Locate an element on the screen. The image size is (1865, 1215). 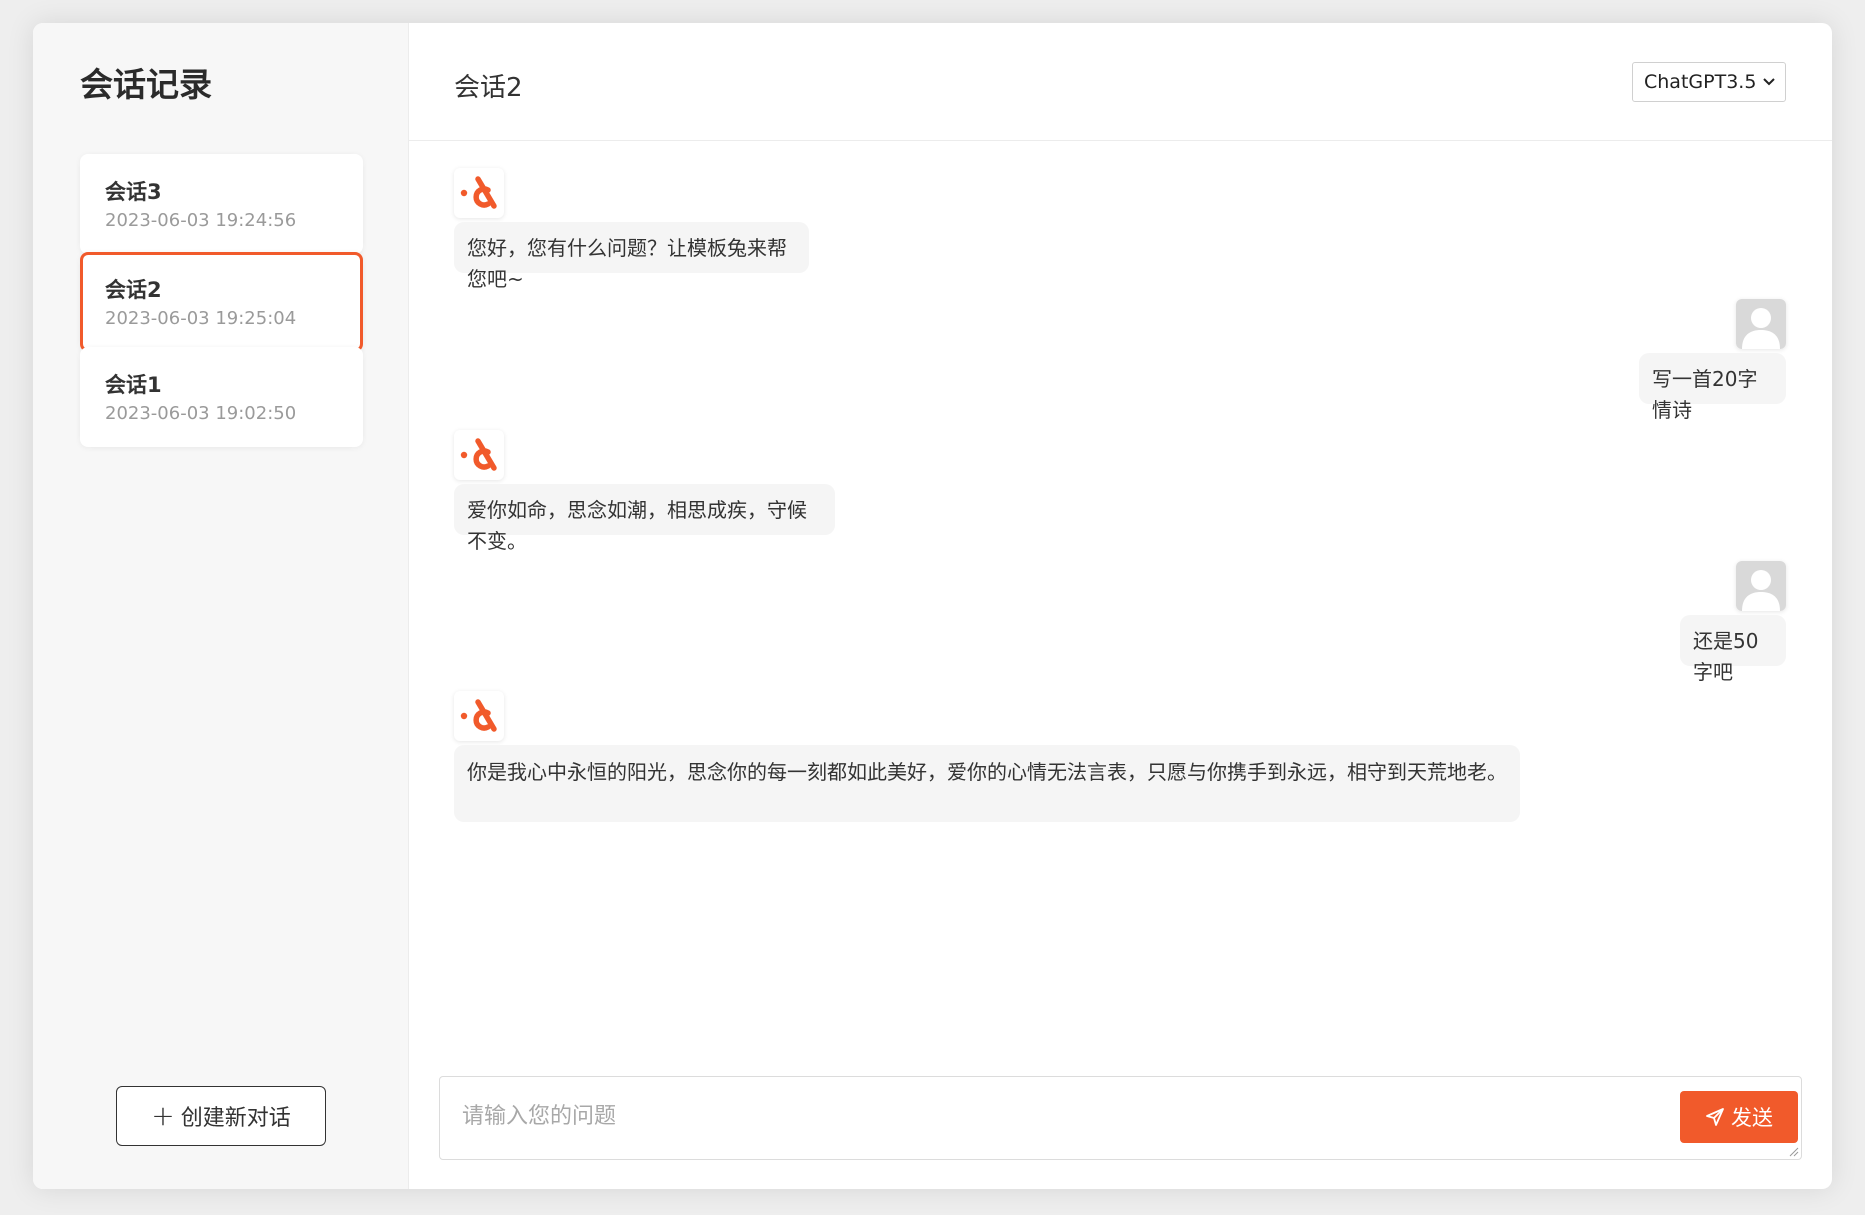
conversation-name: 会话2 is located at coordinates (133, 290).